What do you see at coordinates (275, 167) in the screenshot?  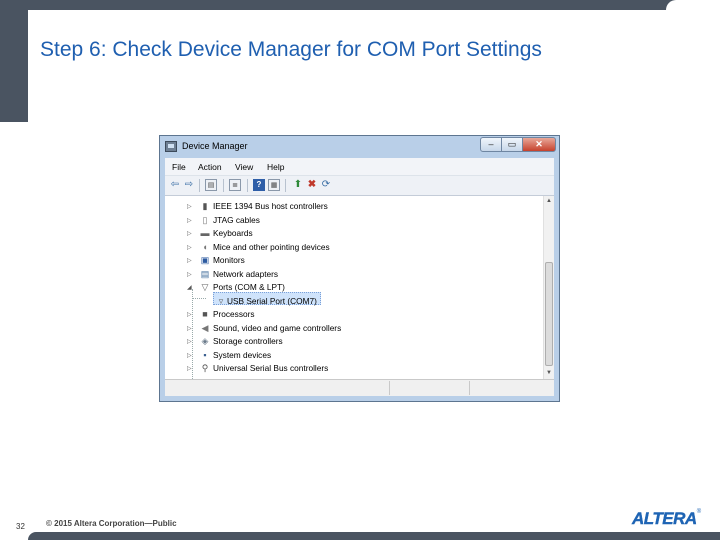 I see `menu-help: Help` at bounding box center [275, 167].